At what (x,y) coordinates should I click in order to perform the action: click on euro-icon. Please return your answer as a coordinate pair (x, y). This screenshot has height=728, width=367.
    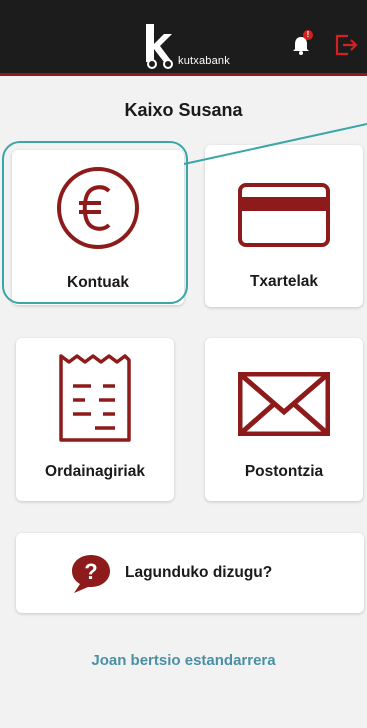
    Looking at the image, I should click on (98, 208).